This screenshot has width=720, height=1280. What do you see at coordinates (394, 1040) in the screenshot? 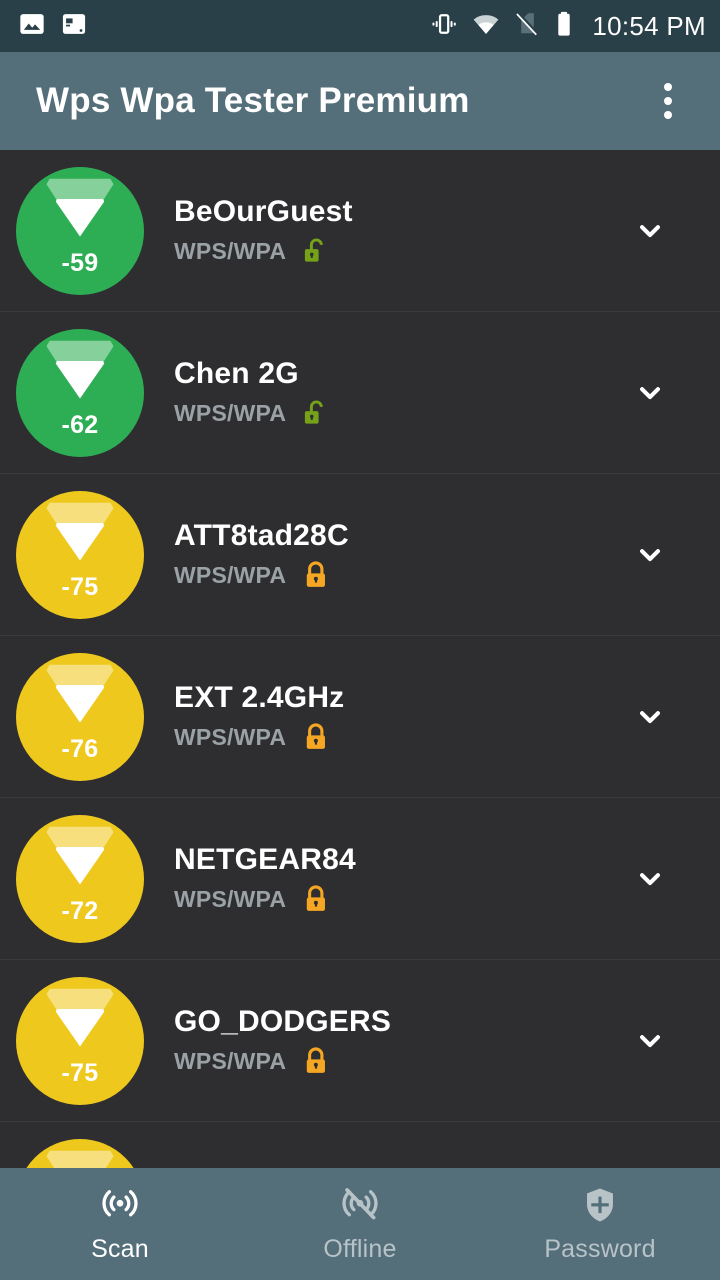
I see `network-info: GO_DODGERS WPS/WPA` at bounding box center [394, 1040].